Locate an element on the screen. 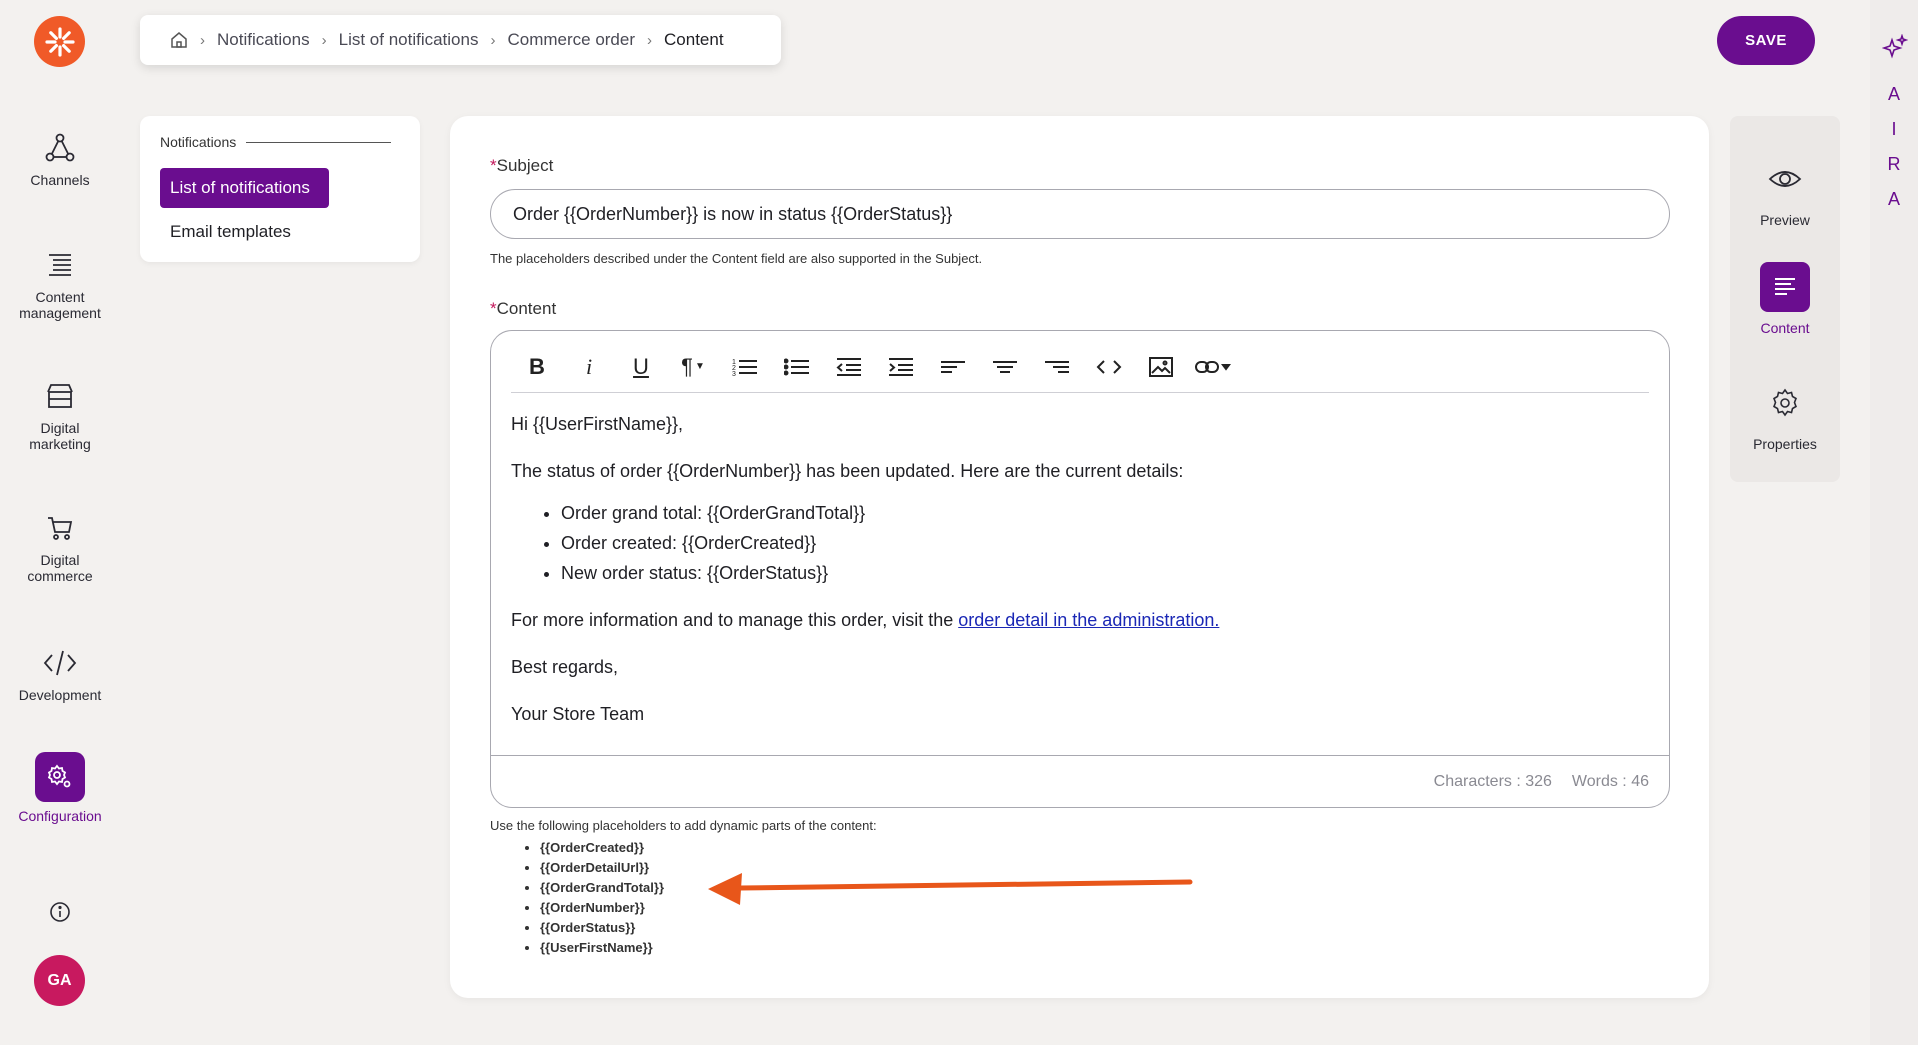 The width and height of the screenshot is (1918, 1045). content-label: *Content is located at coordinates (523, 309).